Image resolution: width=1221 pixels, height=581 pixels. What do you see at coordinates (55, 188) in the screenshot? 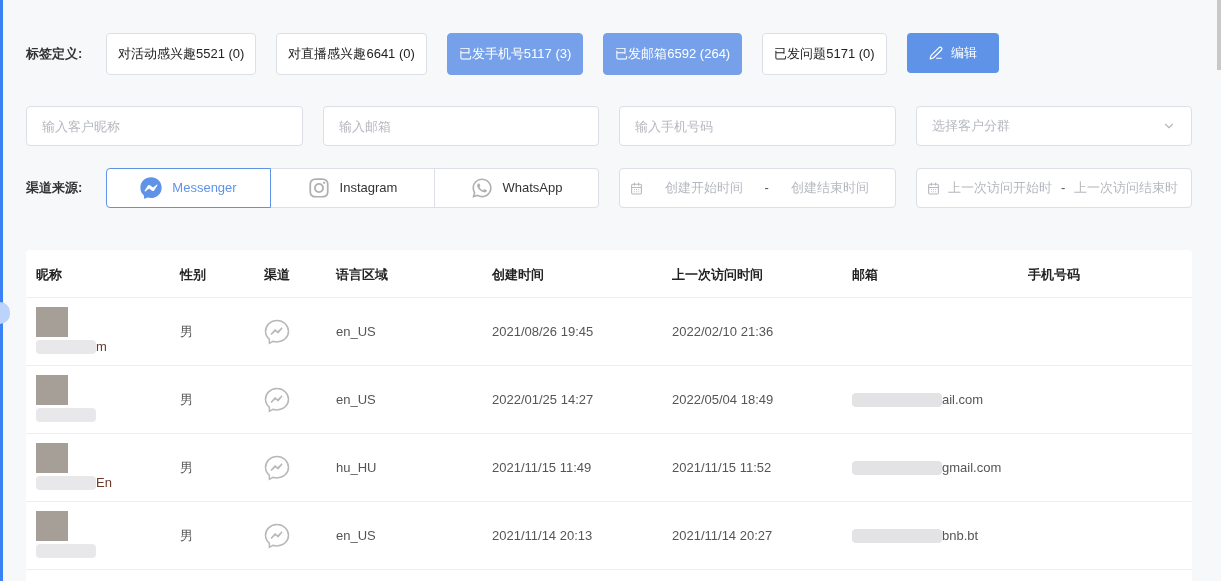
I see `filter-label: 渠道来源:` at bounding box center [55, 188].